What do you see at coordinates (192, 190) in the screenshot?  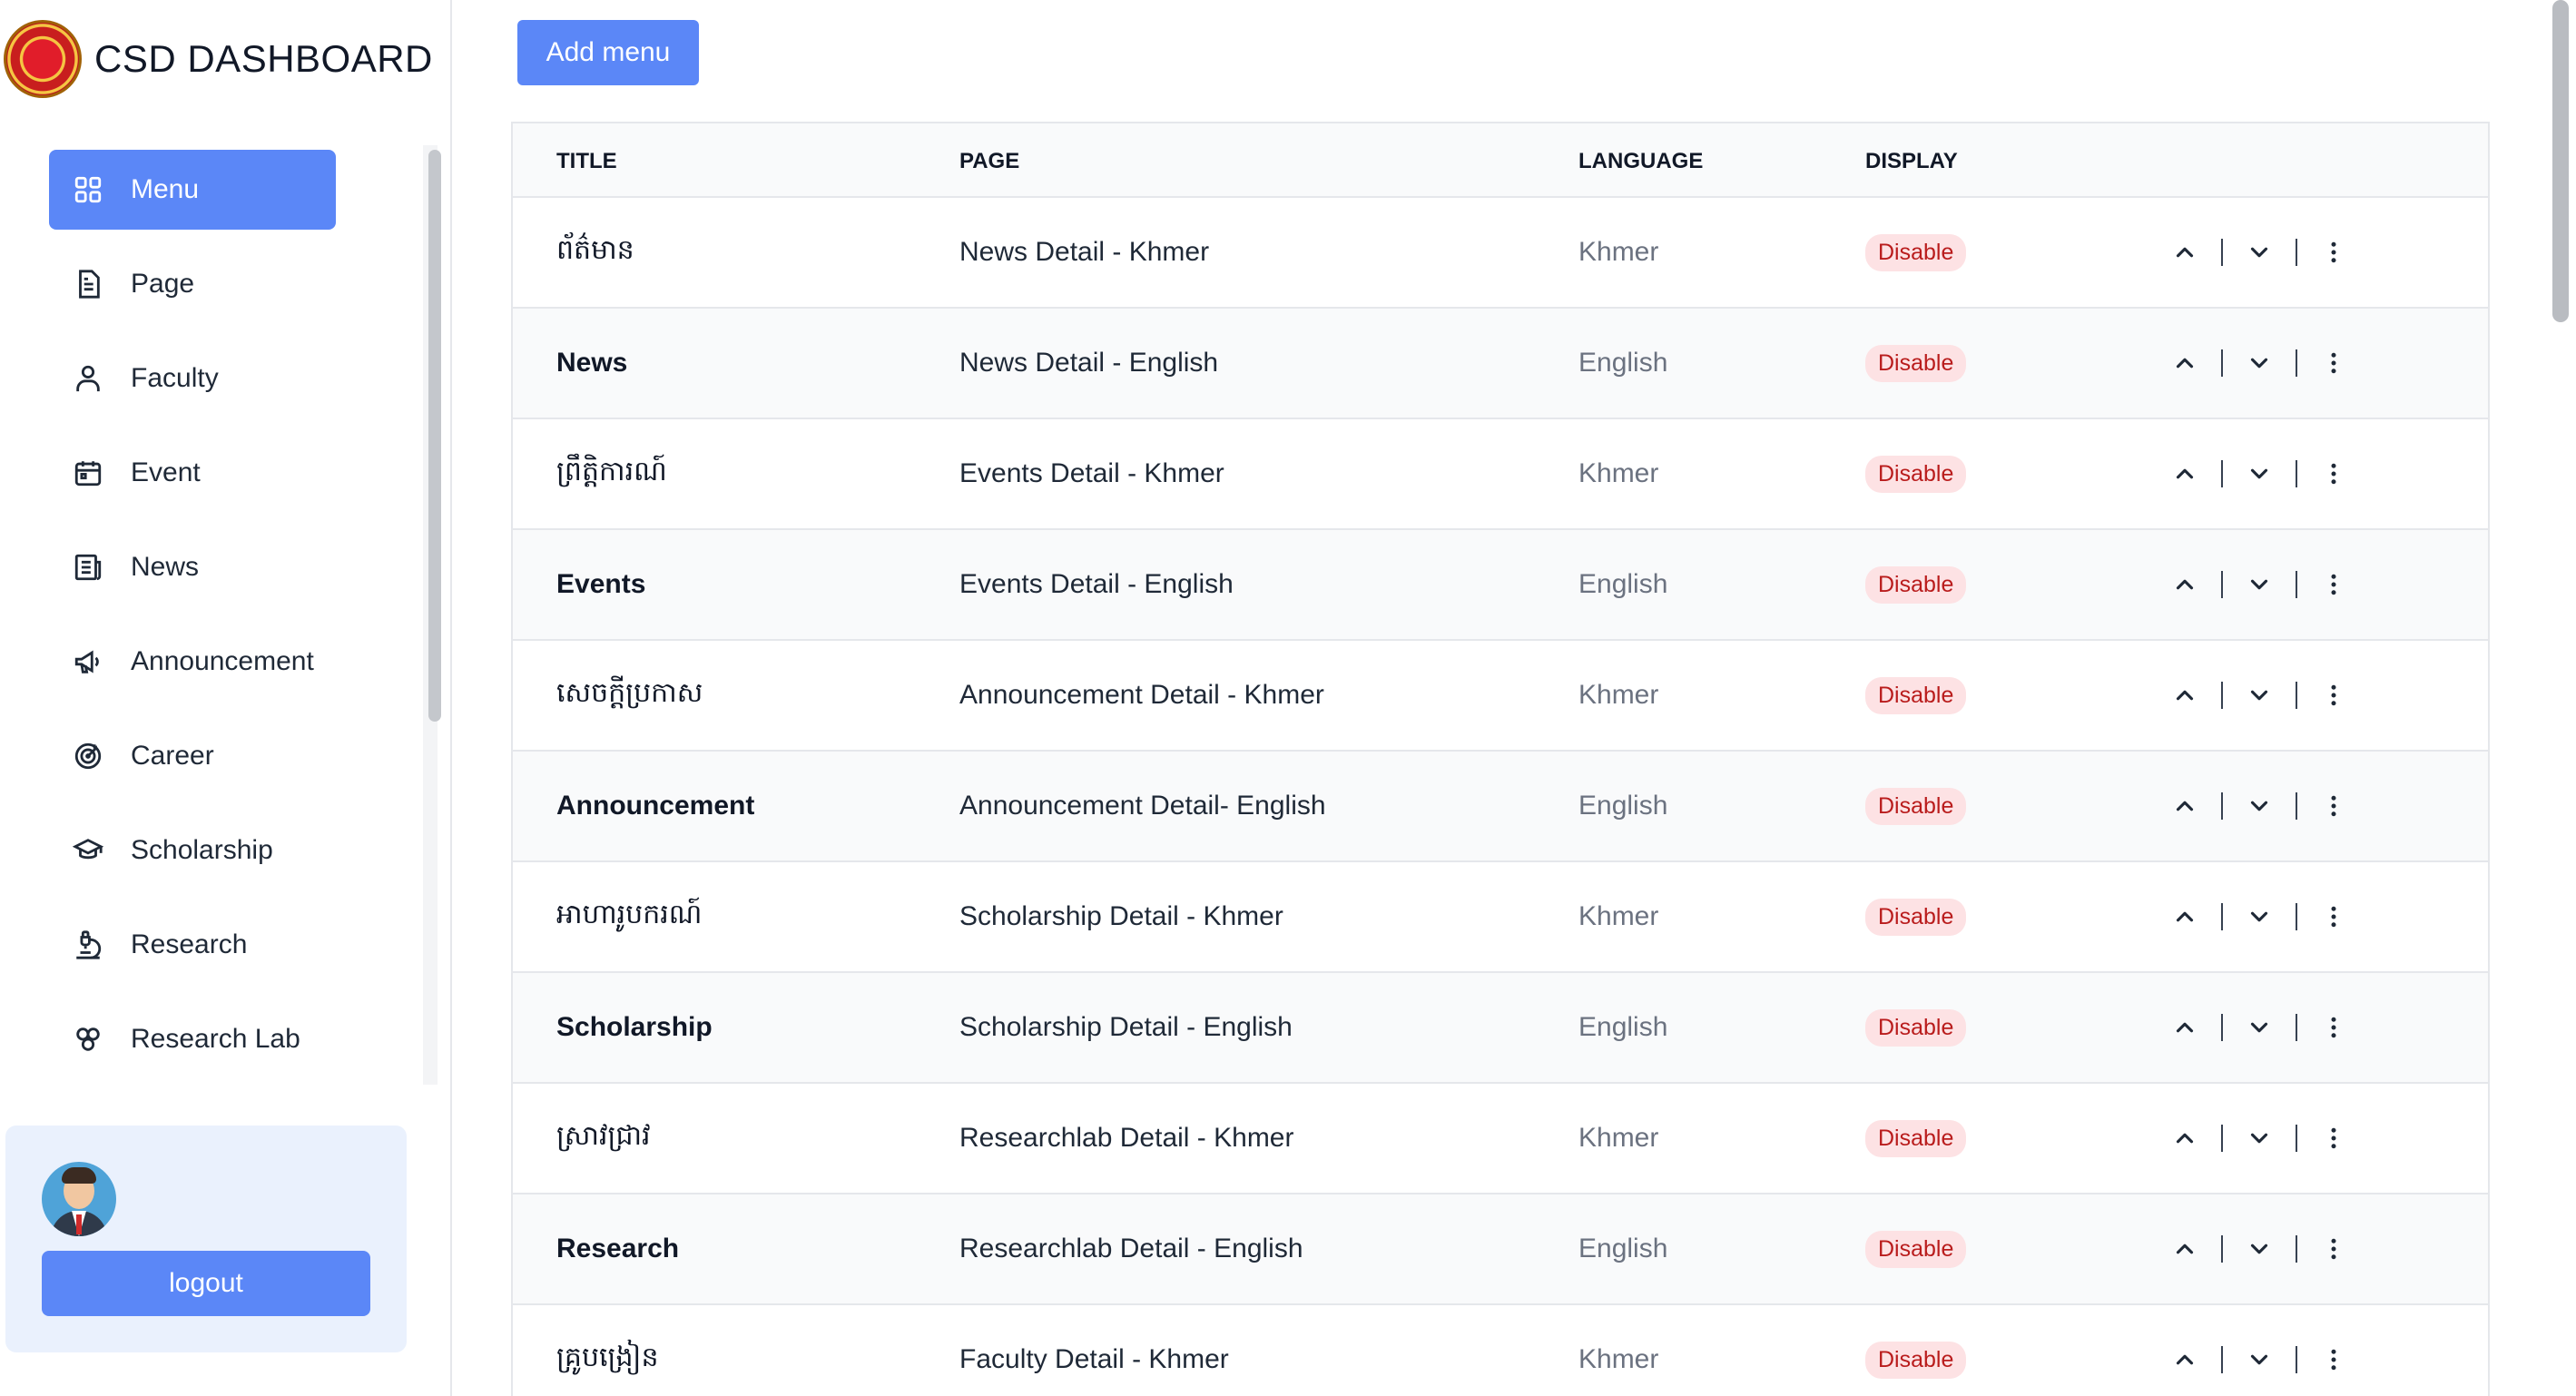 I see `sidebar-item-menu: Menu` at bounding box center [192, 190].